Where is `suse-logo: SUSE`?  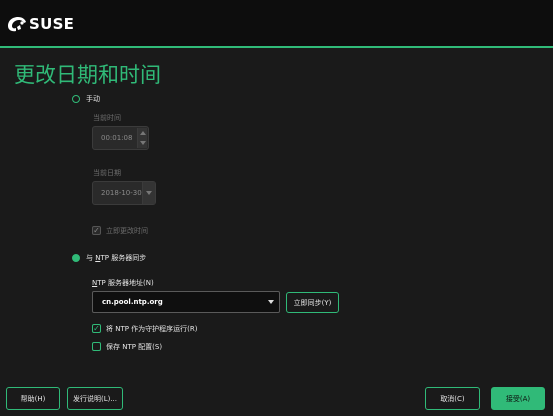
suse-logo: SUSE is located at coordinates (40, 24).